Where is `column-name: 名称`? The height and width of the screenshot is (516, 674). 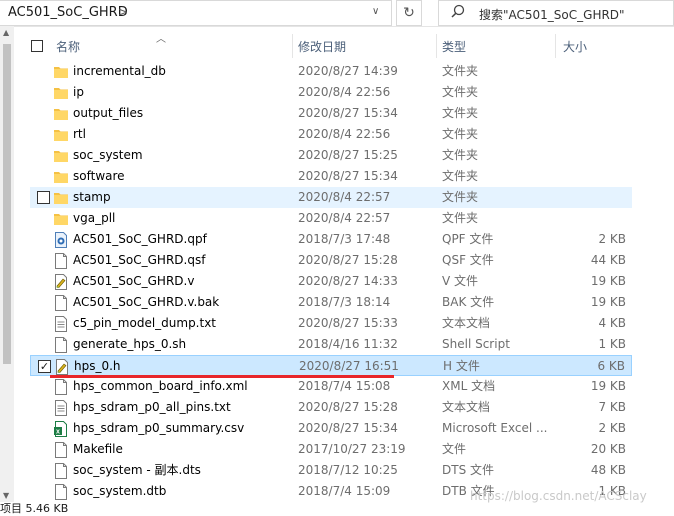 column-name: 名称 is located at coordinates (68, 47).